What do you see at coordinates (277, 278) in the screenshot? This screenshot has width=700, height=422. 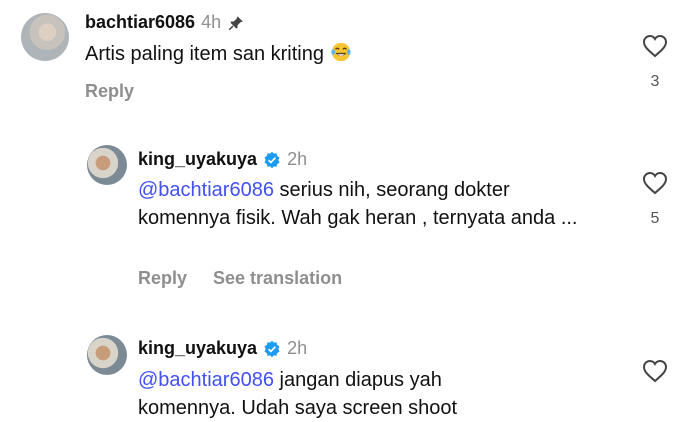 I see `see-translation-button: See translation` at bounding box center [277, 278].